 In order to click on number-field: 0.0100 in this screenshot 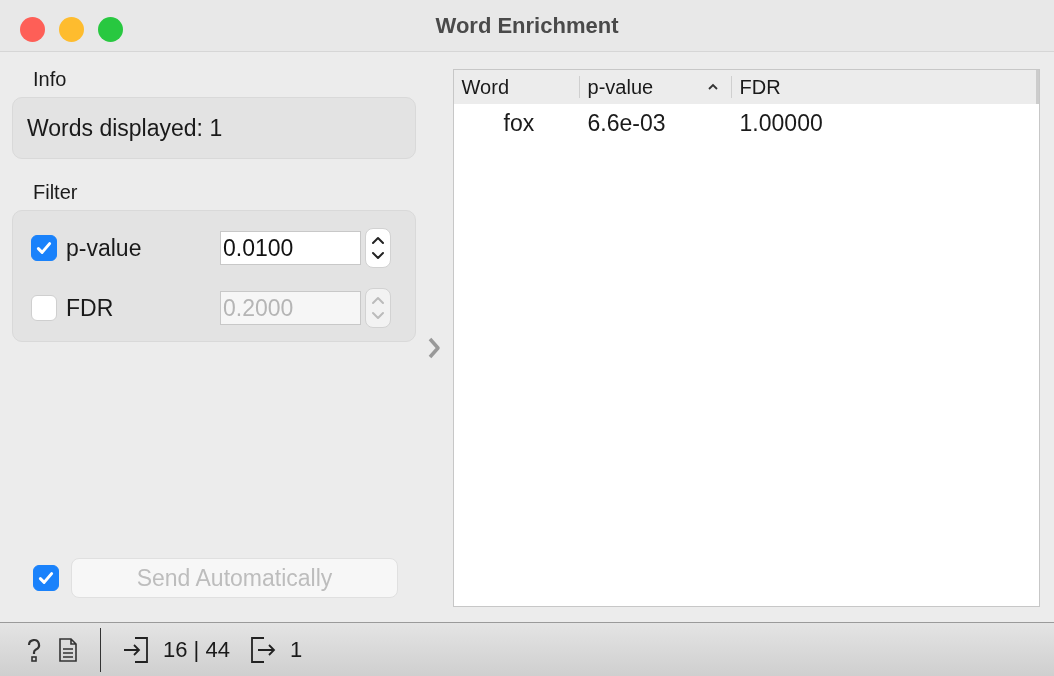, I will do `click(290, 248)`.